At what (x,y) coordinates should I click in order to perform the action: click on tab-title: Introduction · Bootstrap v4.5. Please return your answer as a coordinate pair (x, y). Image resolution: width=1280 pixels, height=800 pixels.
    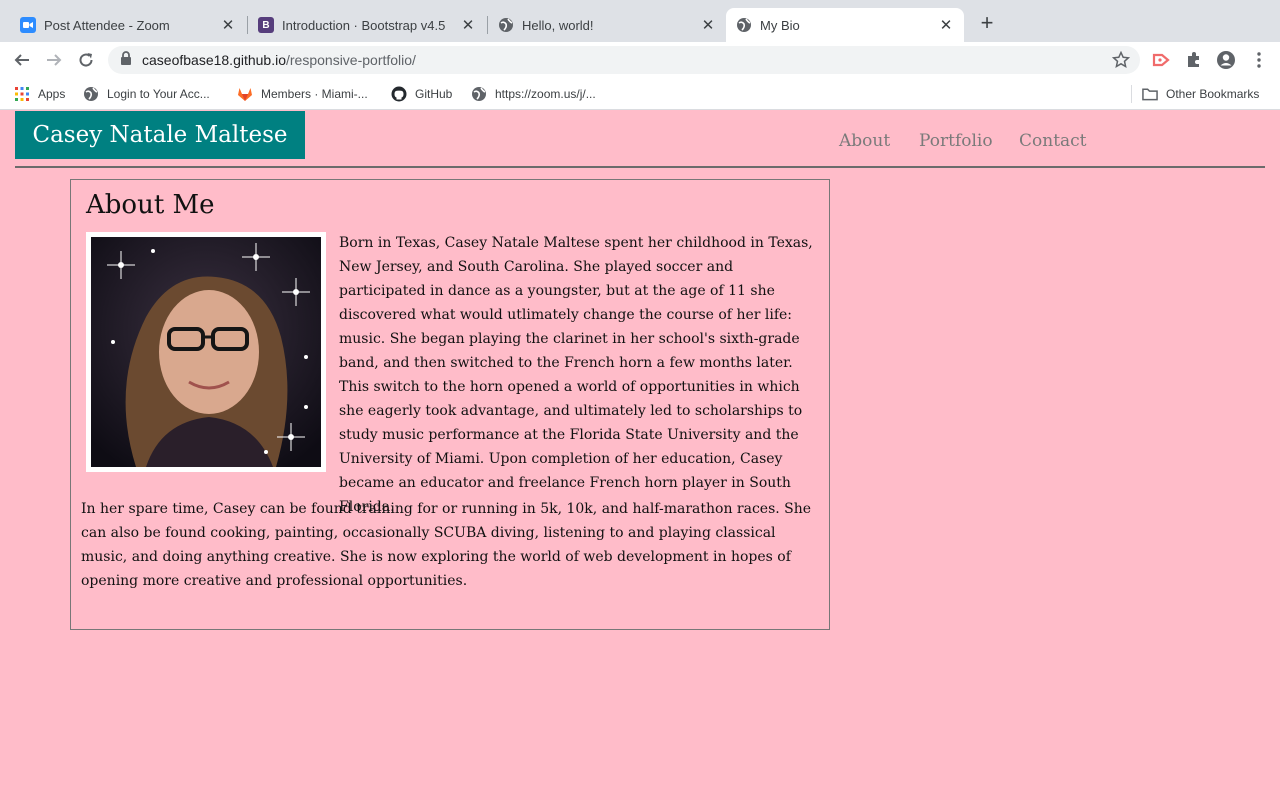
    Looking at the image, I should click on (364, 25).